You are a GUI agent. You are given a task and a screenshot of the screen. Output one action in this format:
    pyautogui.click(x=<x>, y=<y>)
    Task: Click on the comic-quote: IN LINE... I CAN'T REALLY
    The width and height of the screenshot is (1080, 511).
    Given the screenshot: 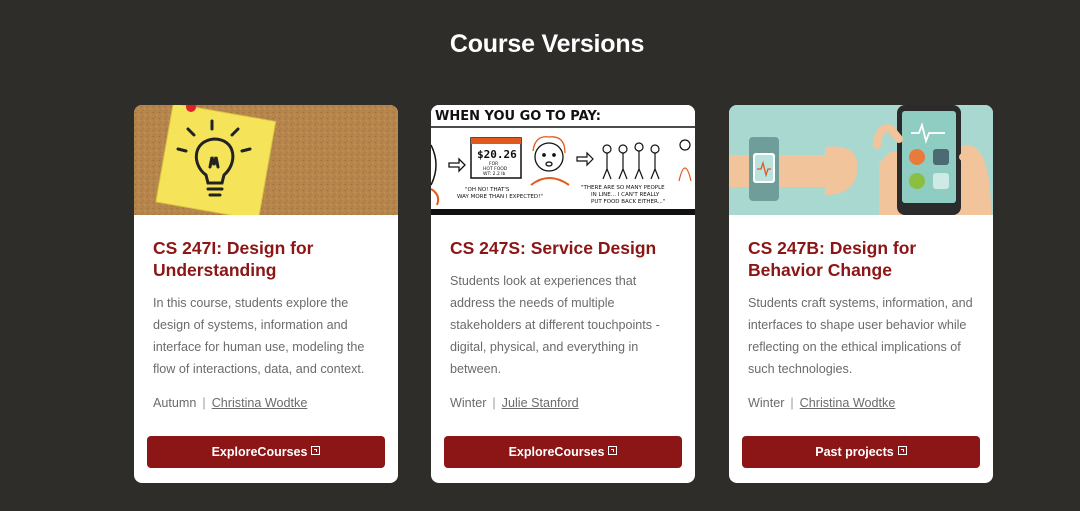 What is the action you would take?
    pyautogui.click(x=625, y=195)
    